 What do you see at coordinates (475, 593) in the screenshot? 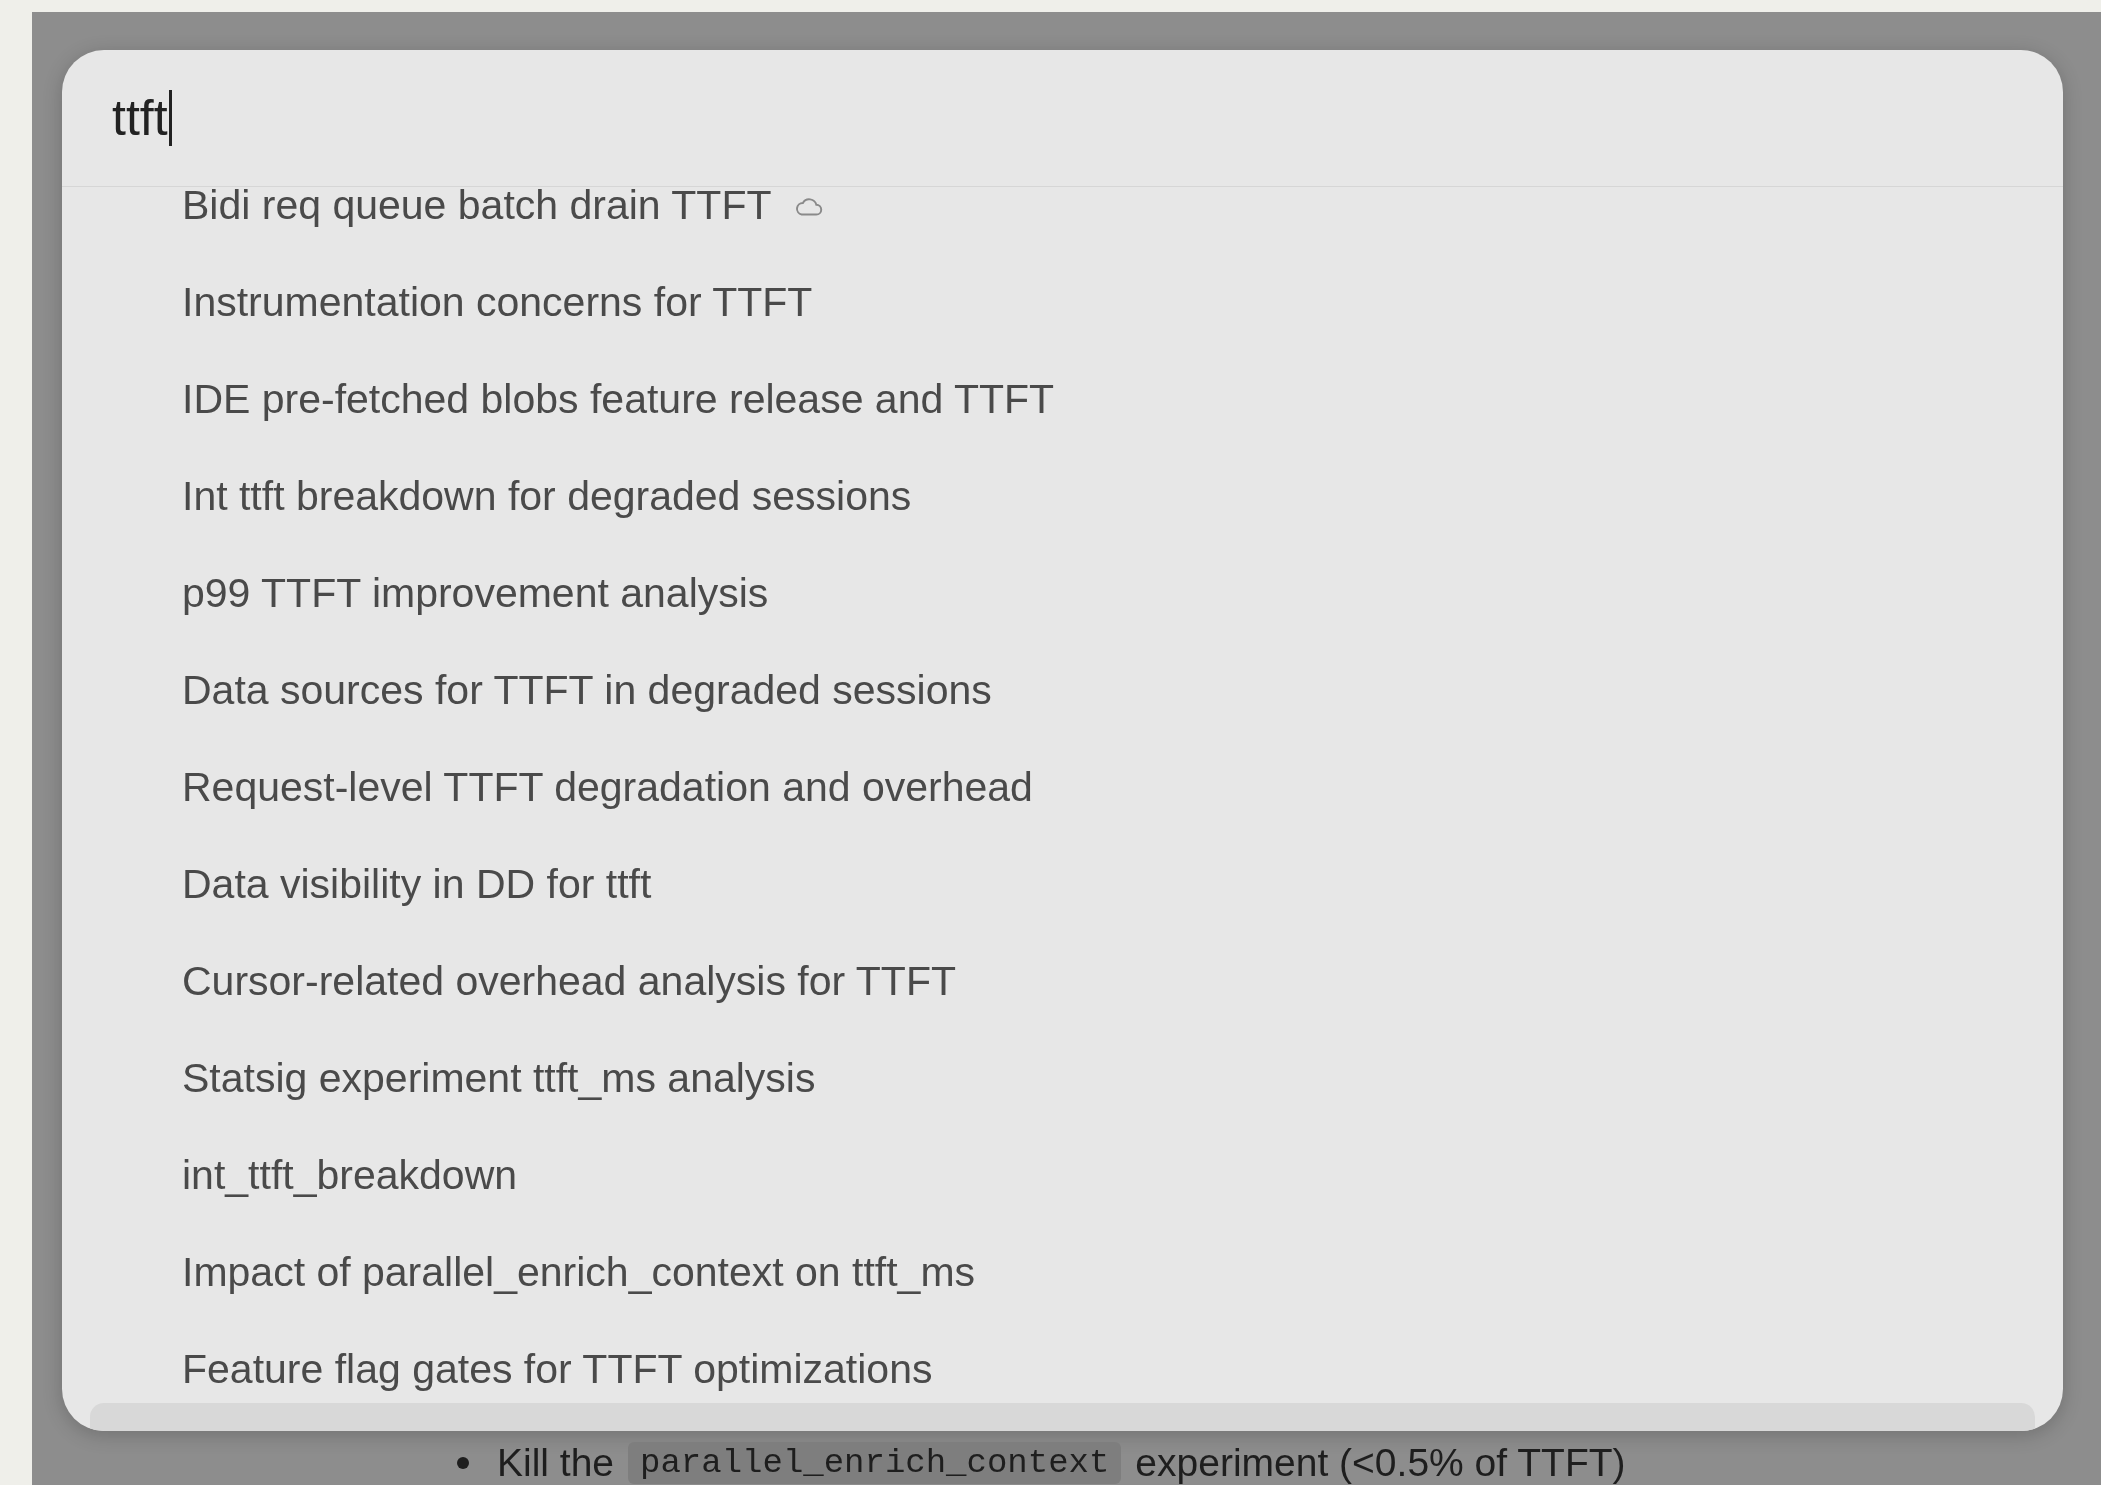
I see `result-item: p99 TTFT improvement analysis` at bounding box center [475, 593].